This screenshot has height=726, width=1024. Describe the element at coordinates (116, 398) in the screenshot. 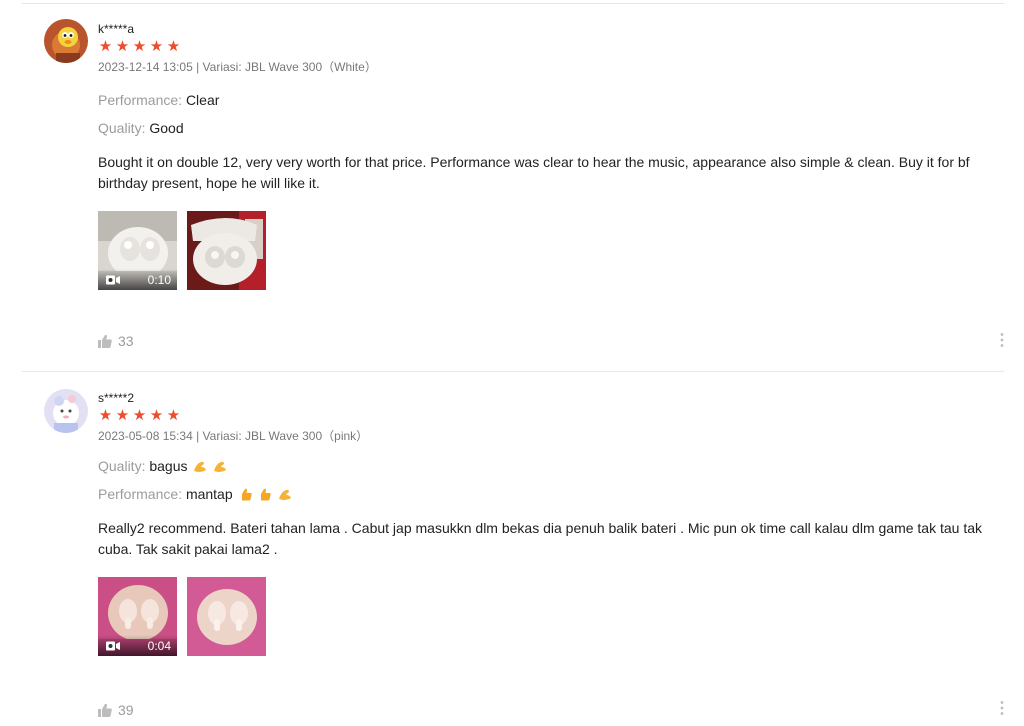

I see `reviewer-username: s*****2` at that location.